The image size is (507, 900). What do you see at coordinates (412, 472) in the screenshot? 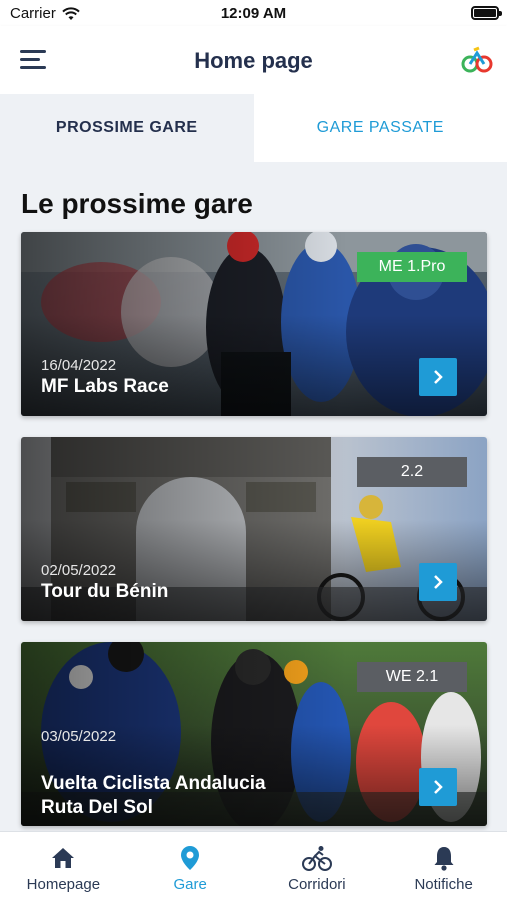
I see `race-category-badge: 2.2` at bounding box center [412, 472].